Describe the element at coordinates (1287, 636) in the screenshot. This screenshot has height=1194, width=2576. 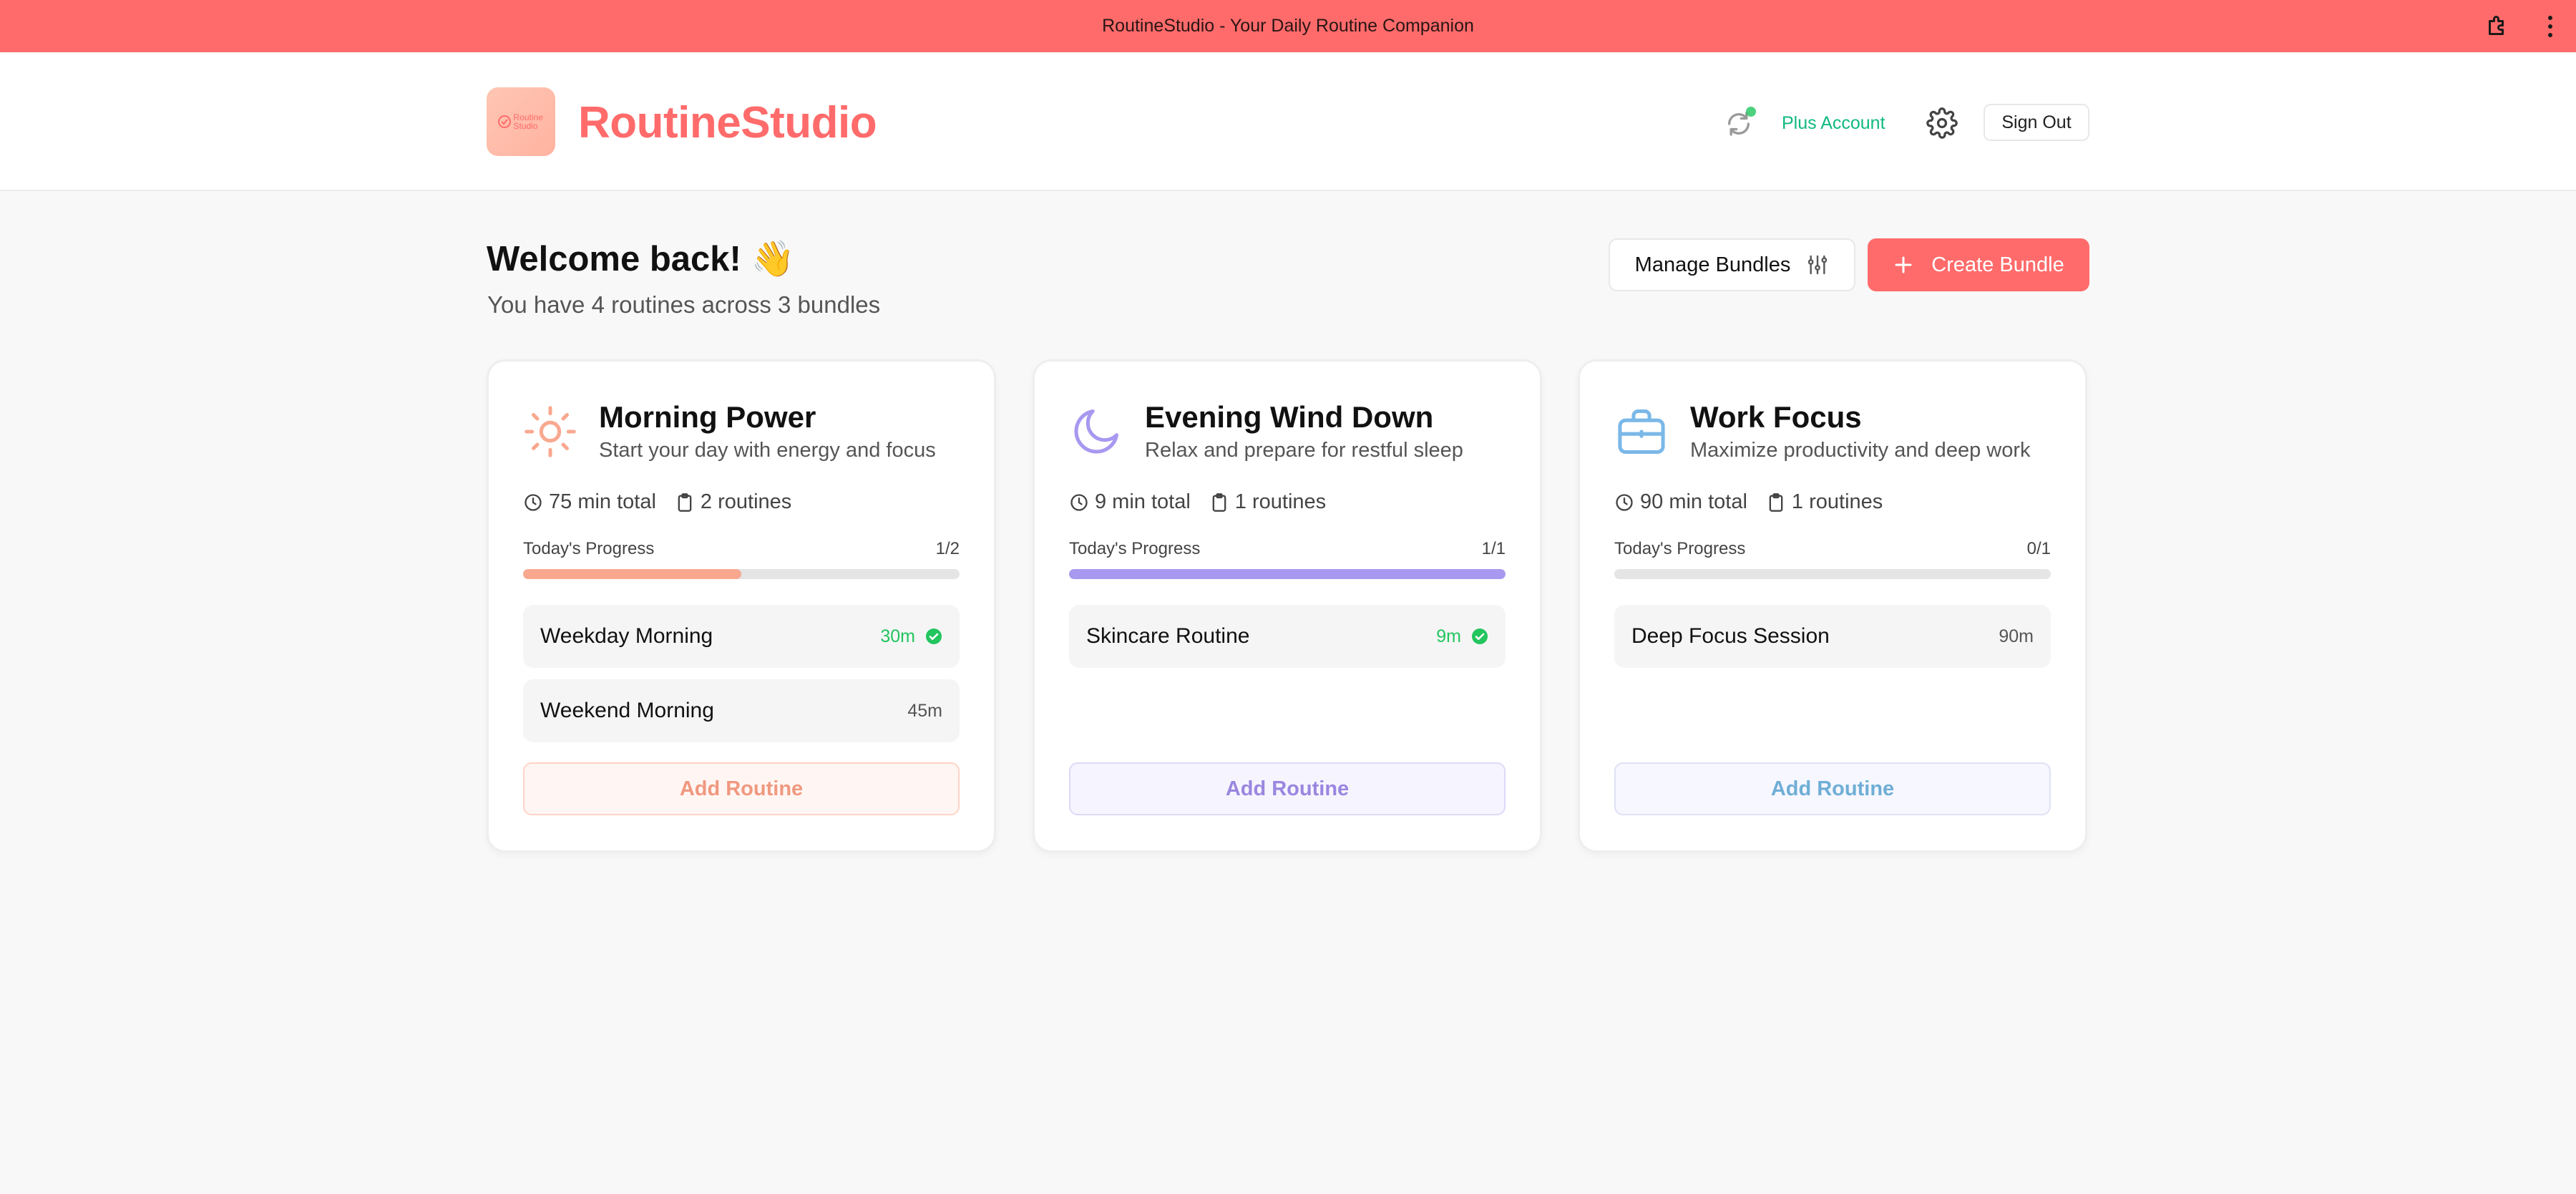
I see `routine-item: Skincare Routine 9m` at that location.